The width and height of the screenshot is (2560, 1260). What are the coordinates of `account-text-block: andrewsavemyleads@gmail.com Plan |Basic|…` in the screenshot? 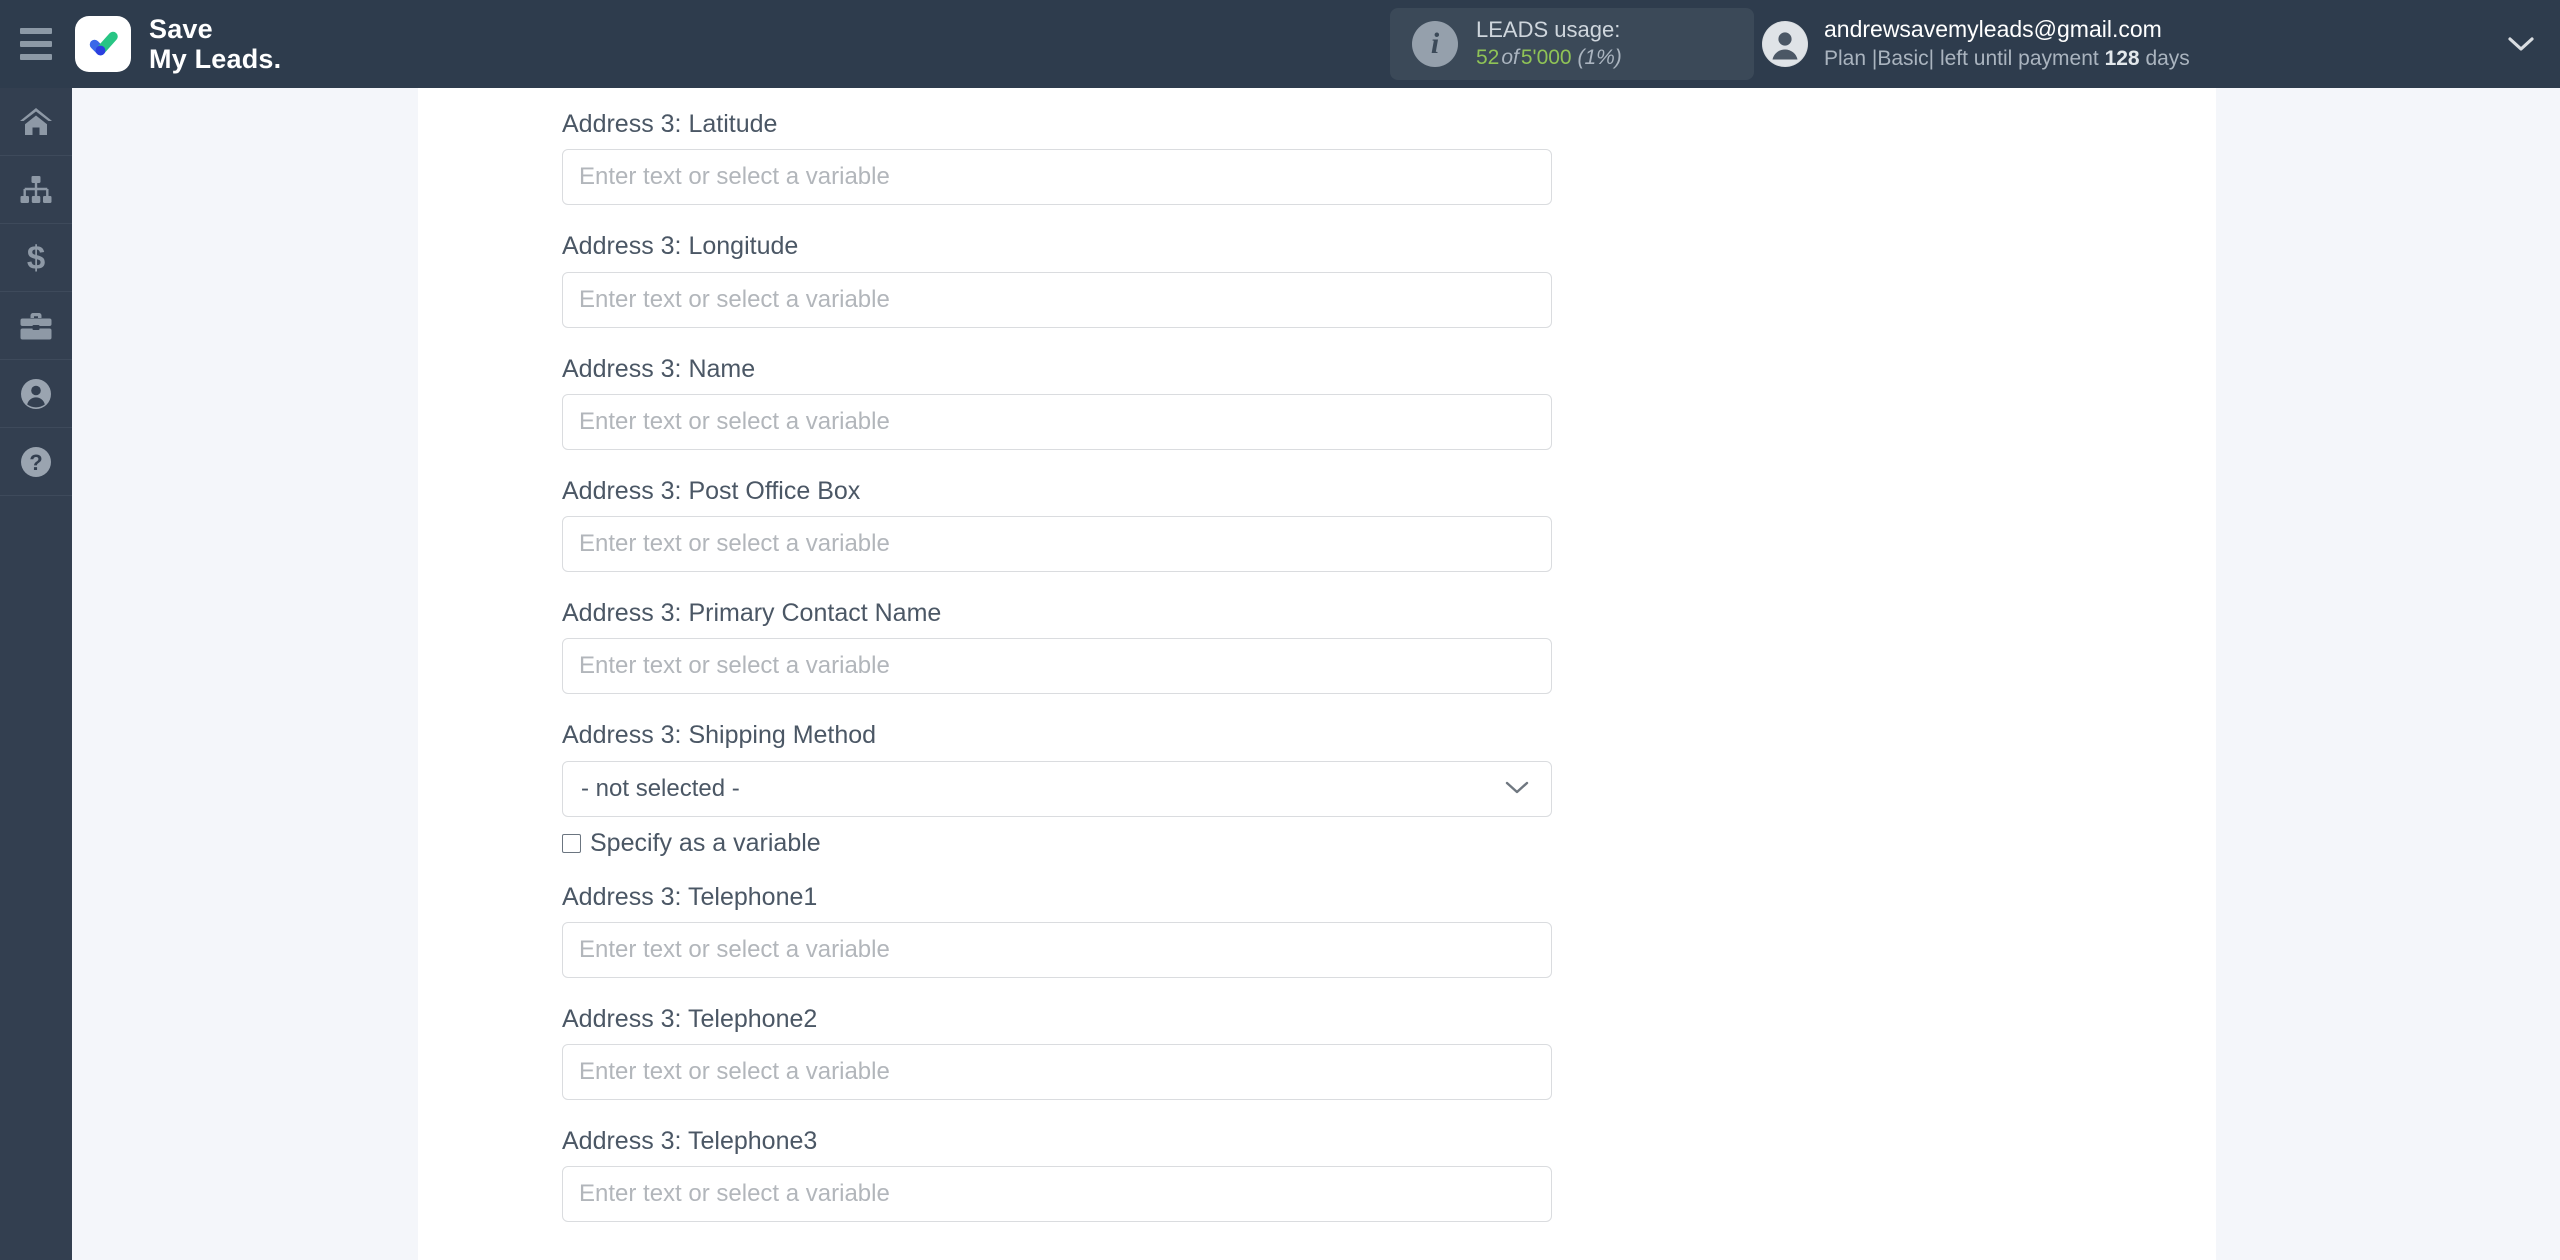 It's located at (2007, 43).